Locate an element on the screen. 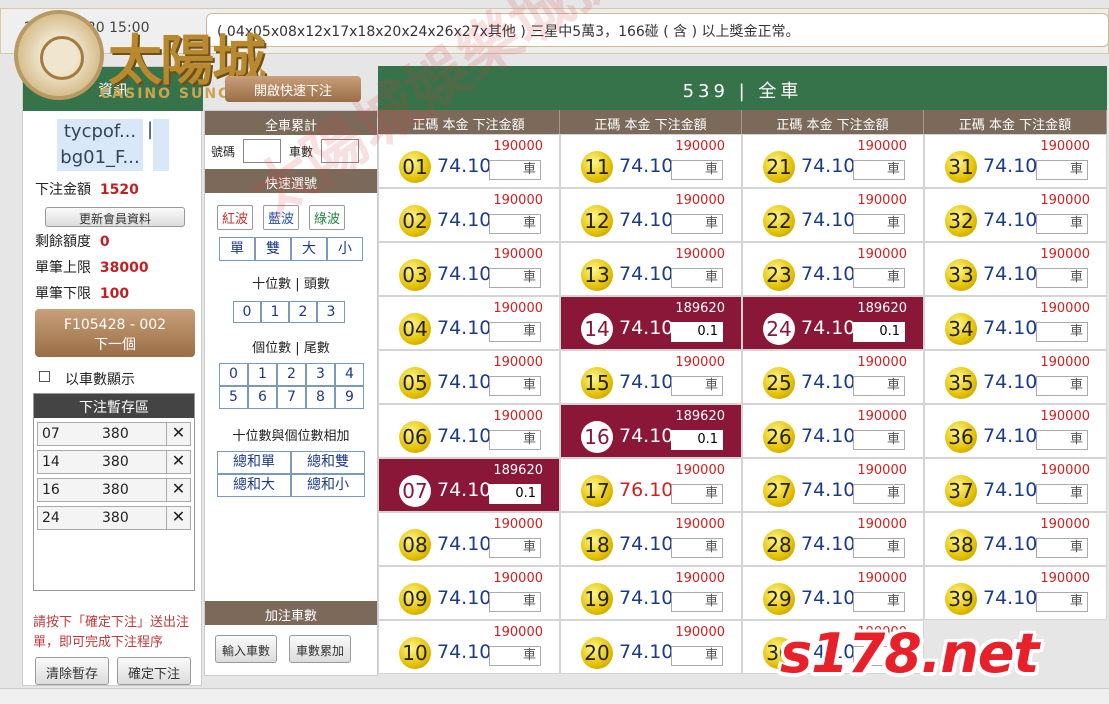 The image size is (1109, 704). number-cell: 15 74.10 190000 車 is located at coordinates (651, 377).